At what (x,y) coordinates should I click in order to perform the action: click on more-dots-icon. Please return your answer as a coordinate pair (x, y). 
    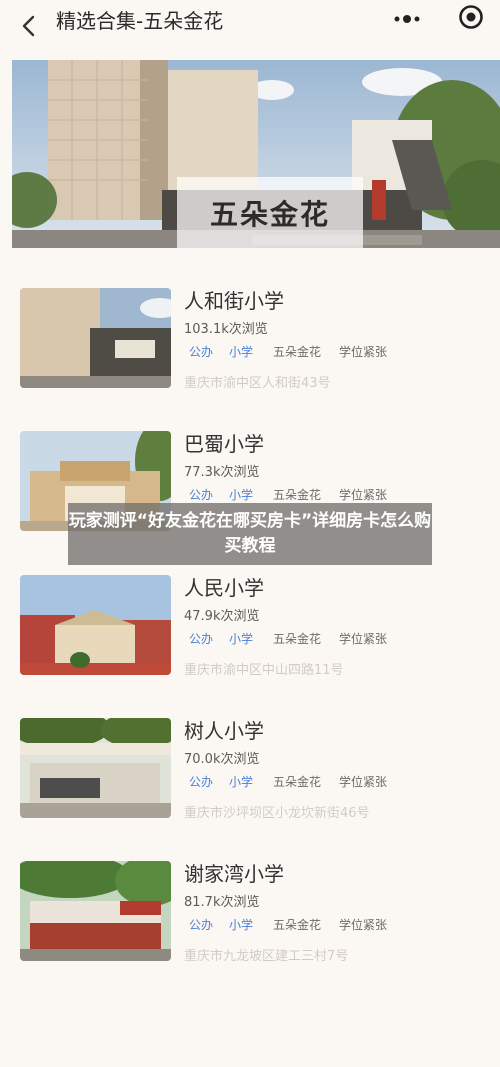
    Looking at the image, I should click on (409, 19).